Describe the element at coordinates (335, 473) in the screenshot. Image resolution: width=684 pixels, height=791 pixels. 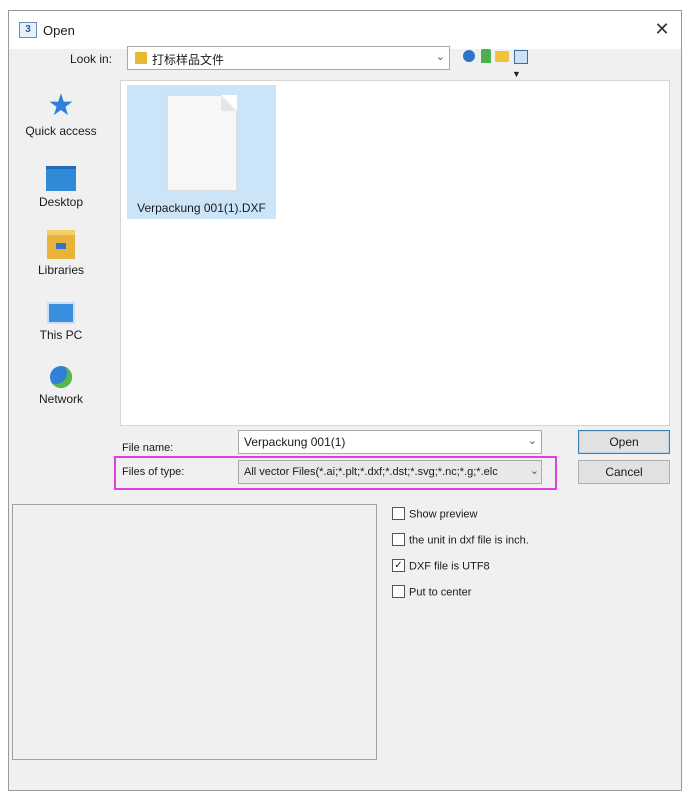
I see `highlight-box` at that location.